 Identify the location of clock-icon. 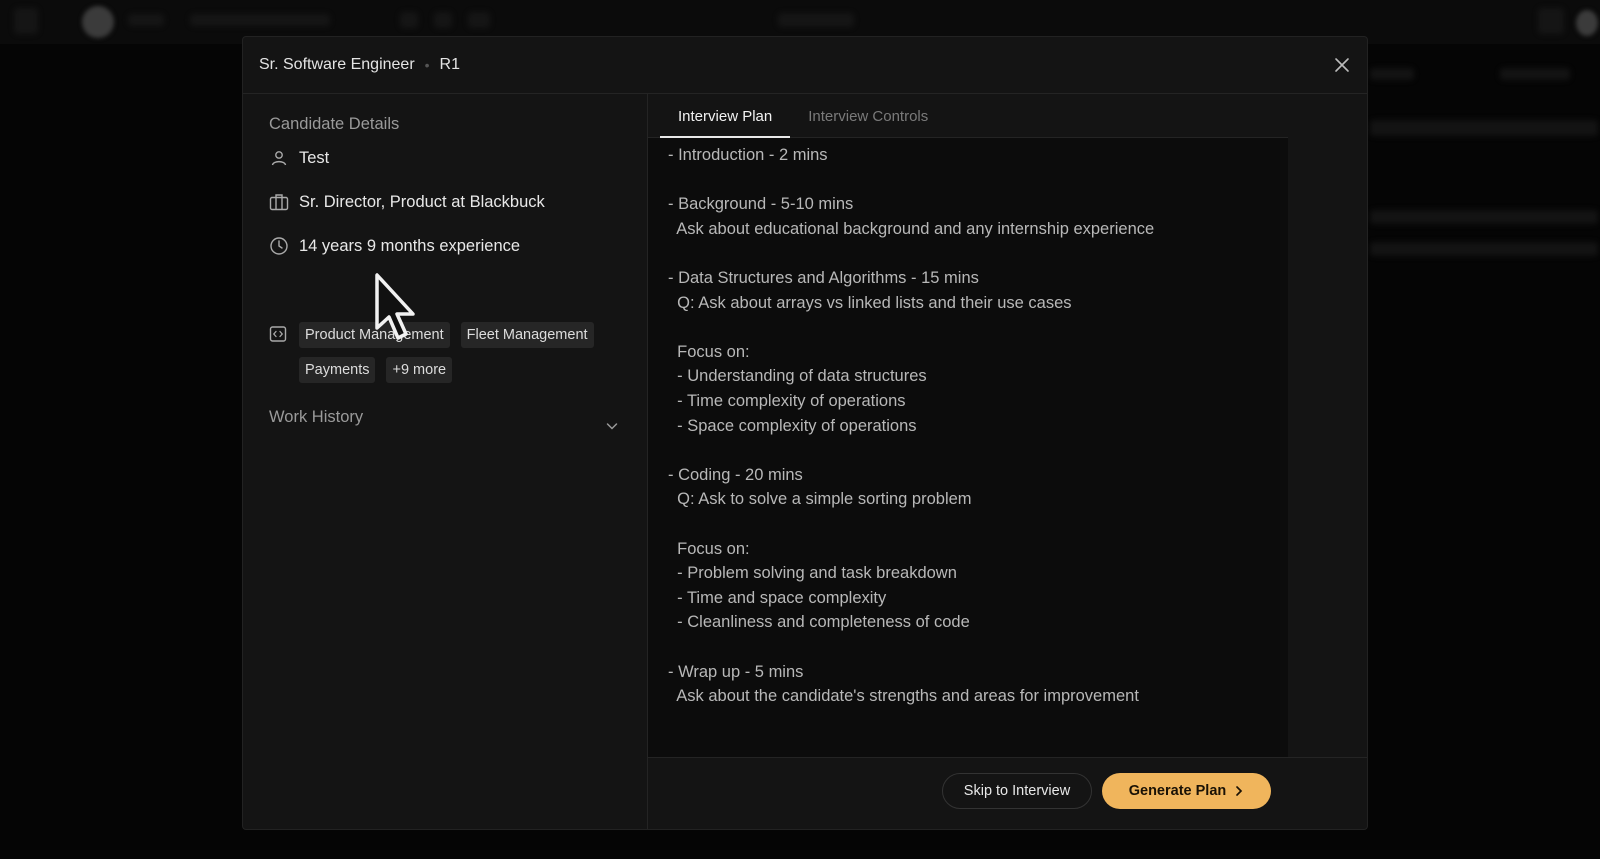
(279, 246).